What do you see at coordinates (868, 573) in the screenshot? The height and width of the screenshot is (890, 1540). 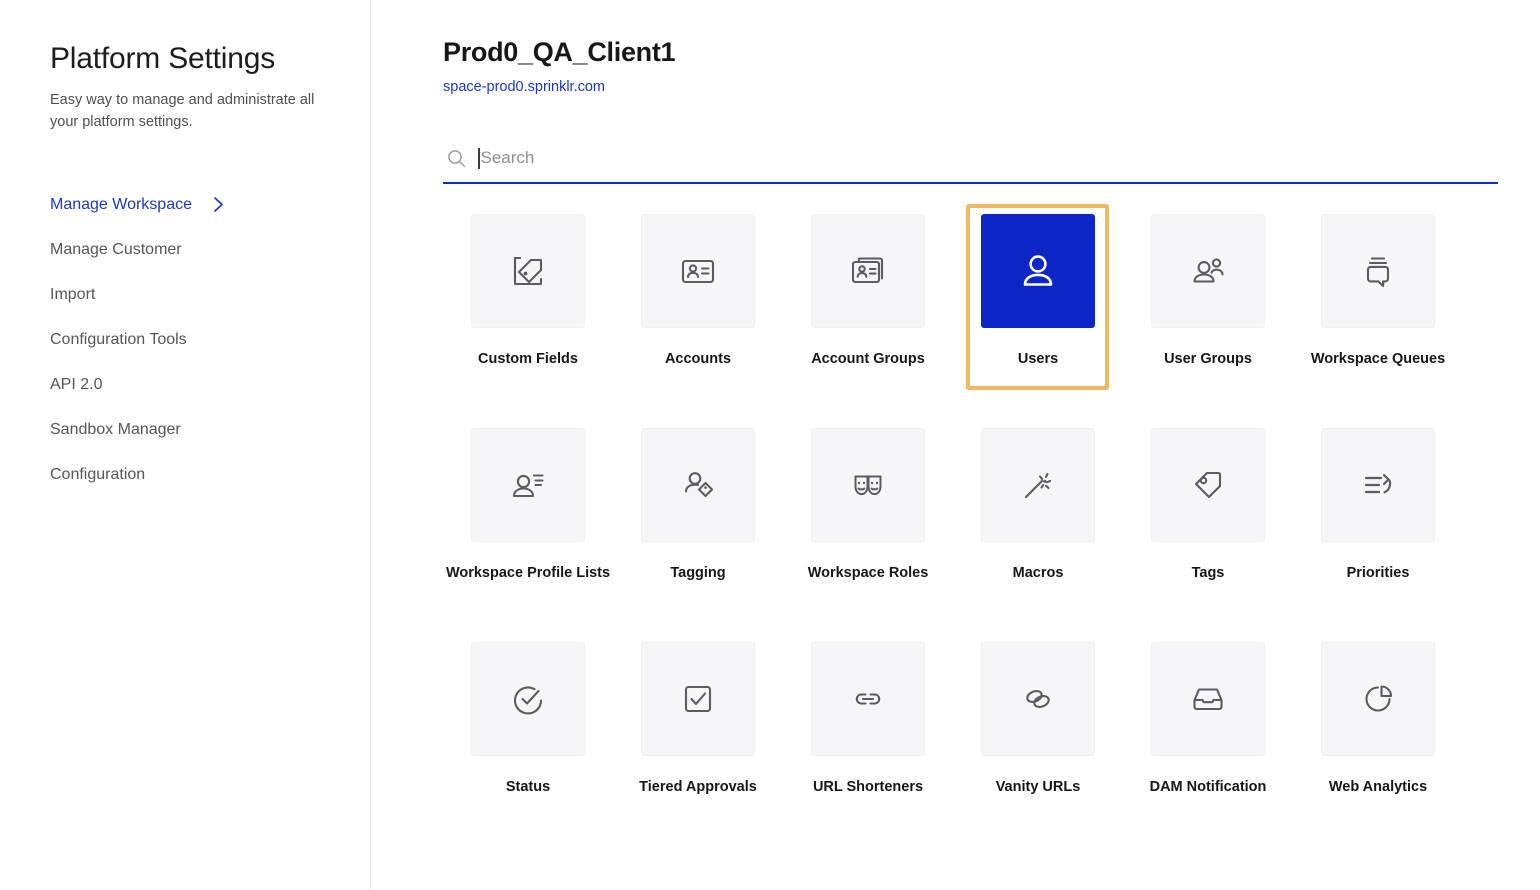 I see `tile-label: Workspace Roles` at bounding box center [868, 573].